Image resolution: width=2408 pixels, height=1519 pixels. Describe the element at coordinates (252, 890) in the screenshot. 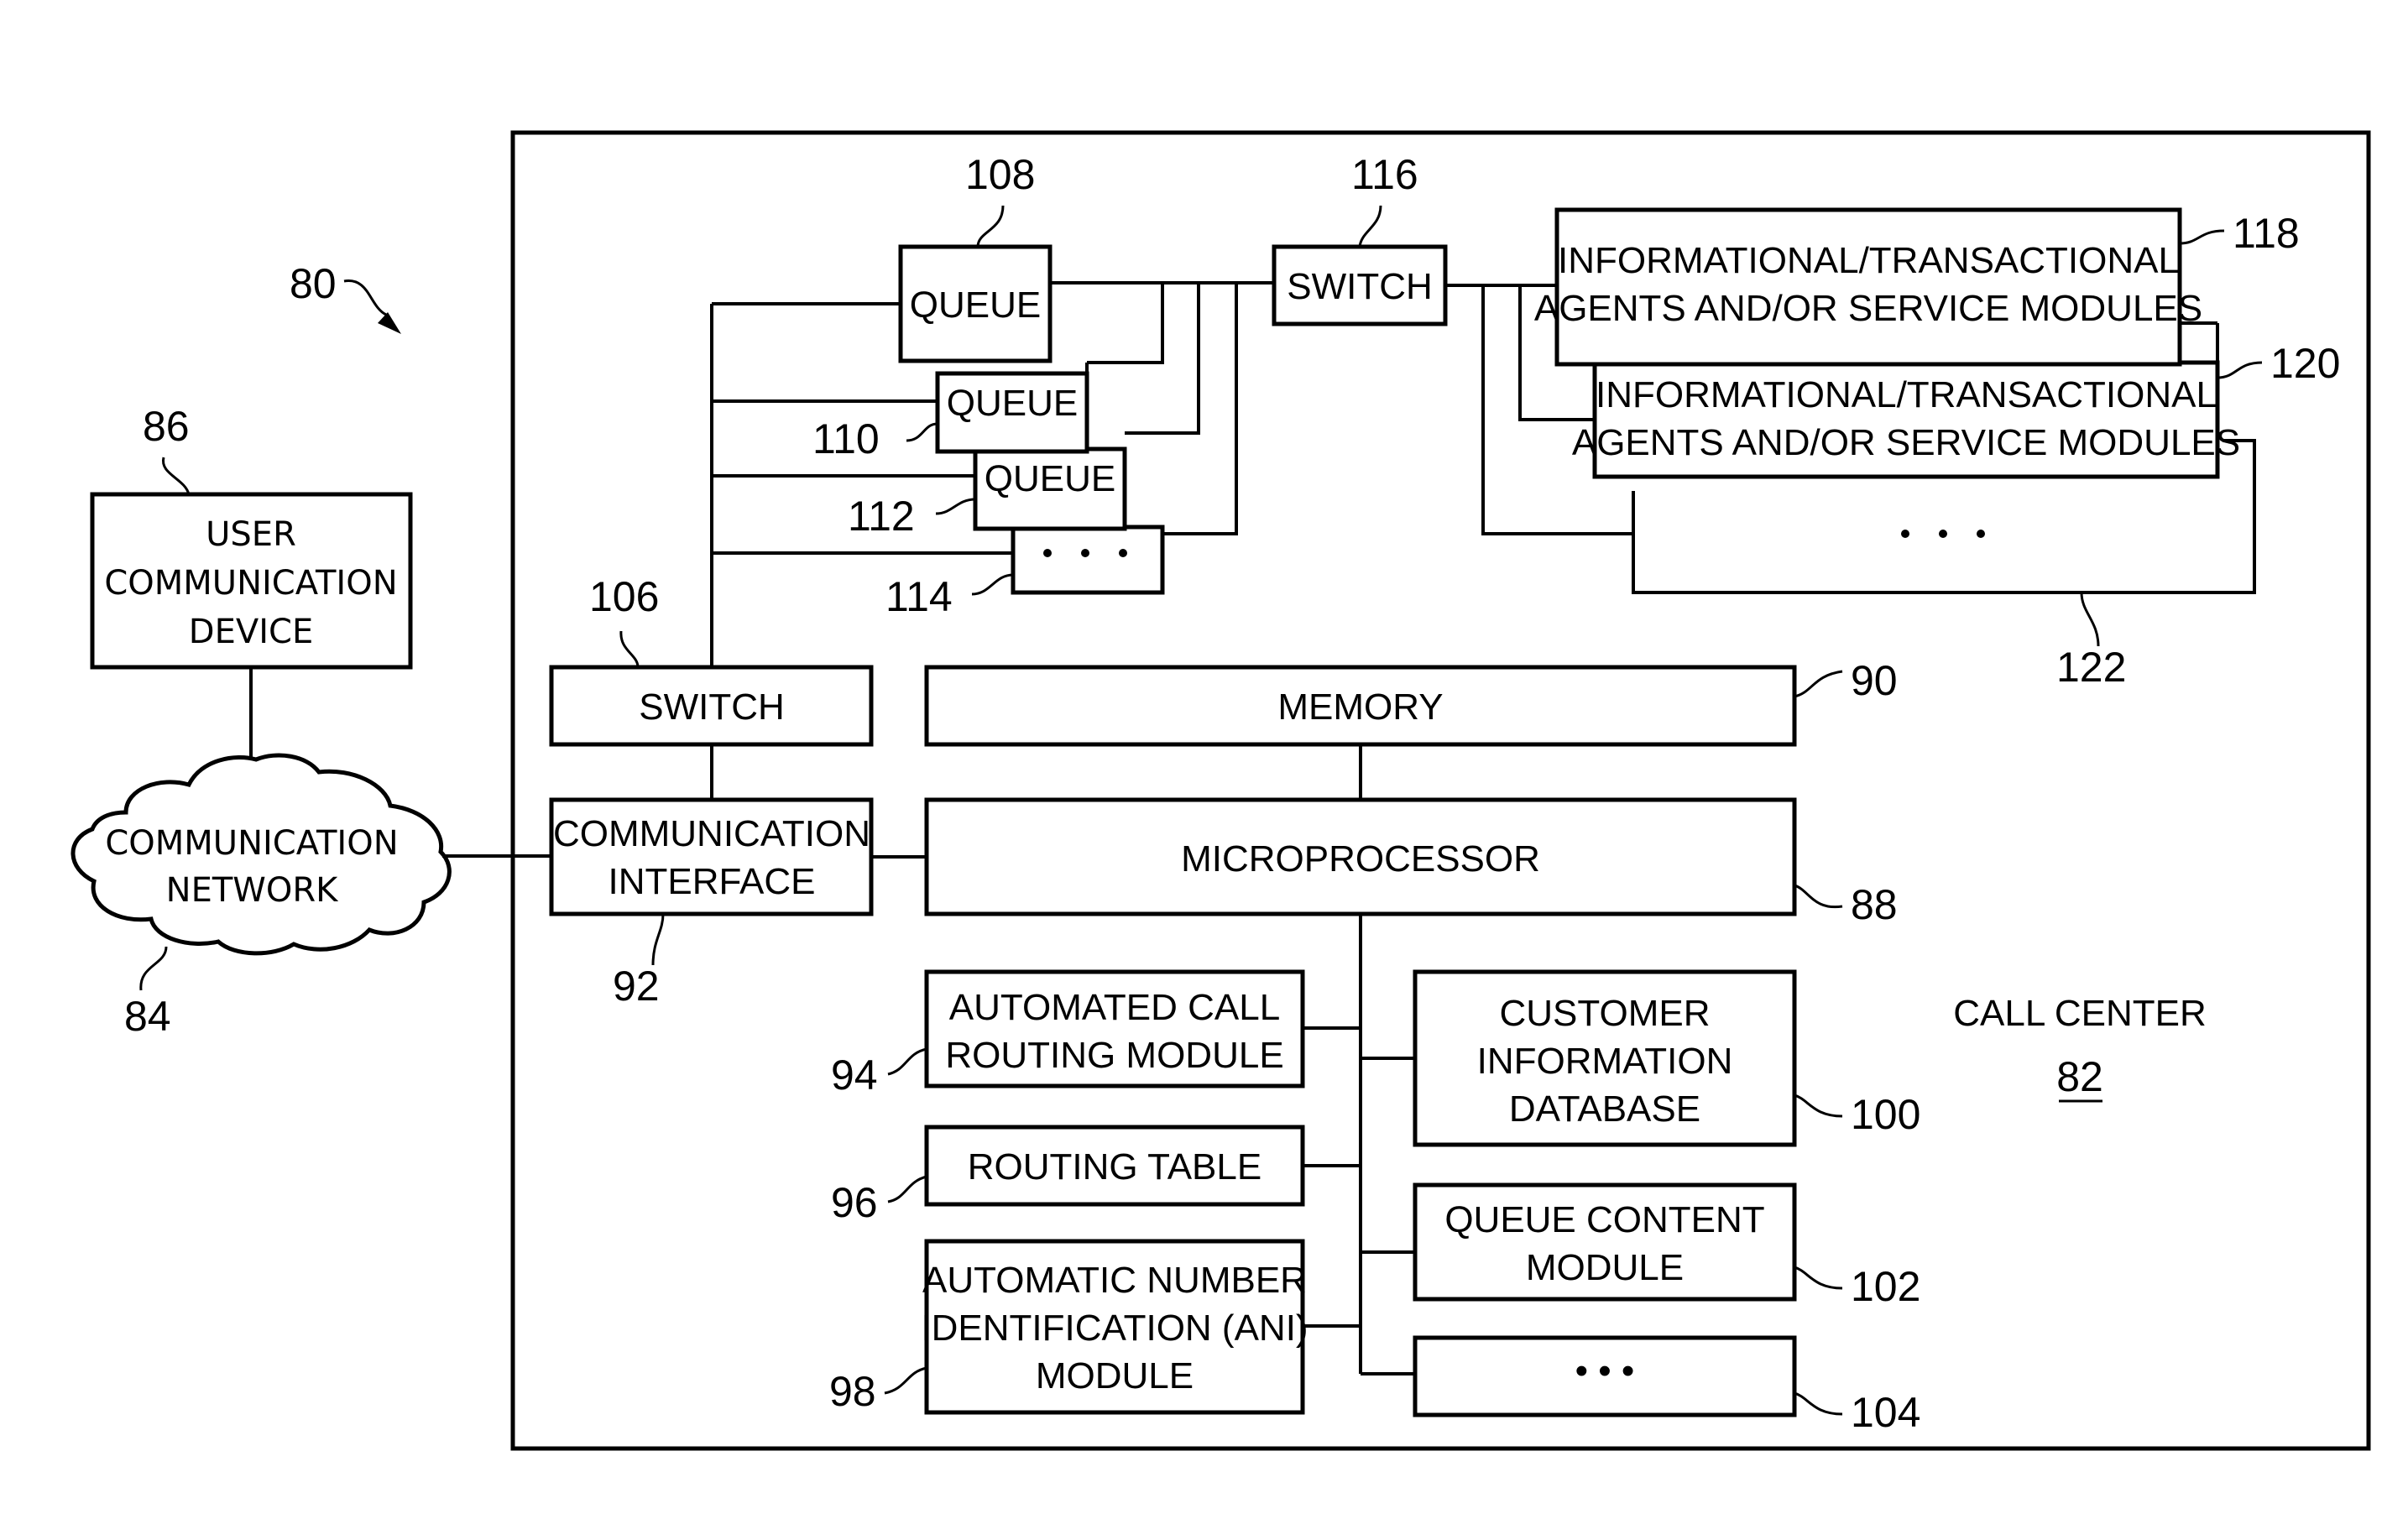

I see `network-line-2: NETWORK` at that location.